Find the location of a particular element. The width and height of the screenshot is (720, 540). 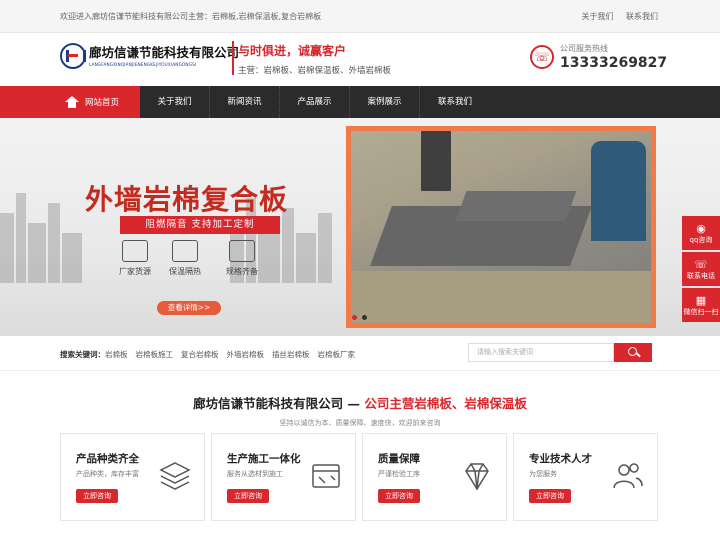

nav-home: 网站首页 is located at coordinates (70, 102).